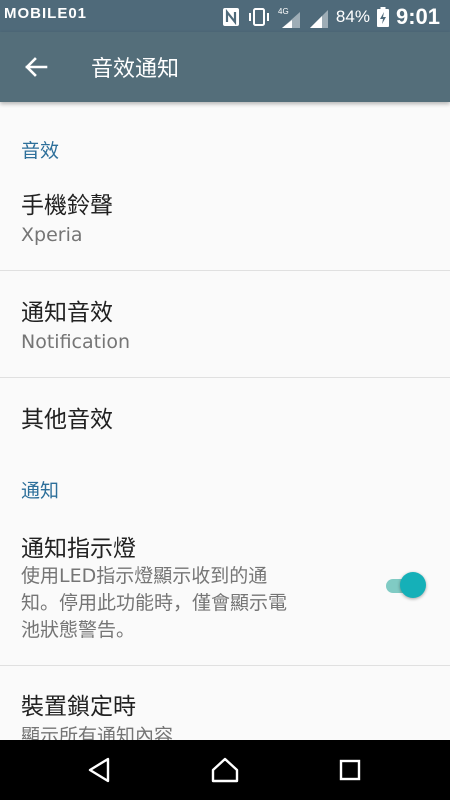 Image resolution: width=450 pixels, height=800 pixels. Describe the element at coordinates (67, 420) in the screenshot. I see `other-sounds-title: 其他音效` at that location.